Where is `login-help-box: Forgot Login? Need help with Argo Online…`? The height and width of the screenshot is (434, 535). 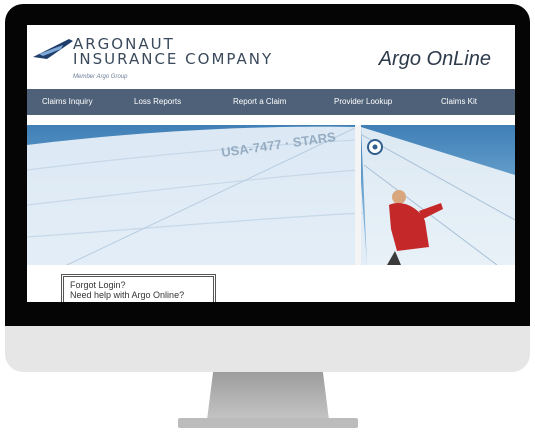
login-help-box: Forgot Login? Need help with Argo Online… is located at coordinates (138, 288).